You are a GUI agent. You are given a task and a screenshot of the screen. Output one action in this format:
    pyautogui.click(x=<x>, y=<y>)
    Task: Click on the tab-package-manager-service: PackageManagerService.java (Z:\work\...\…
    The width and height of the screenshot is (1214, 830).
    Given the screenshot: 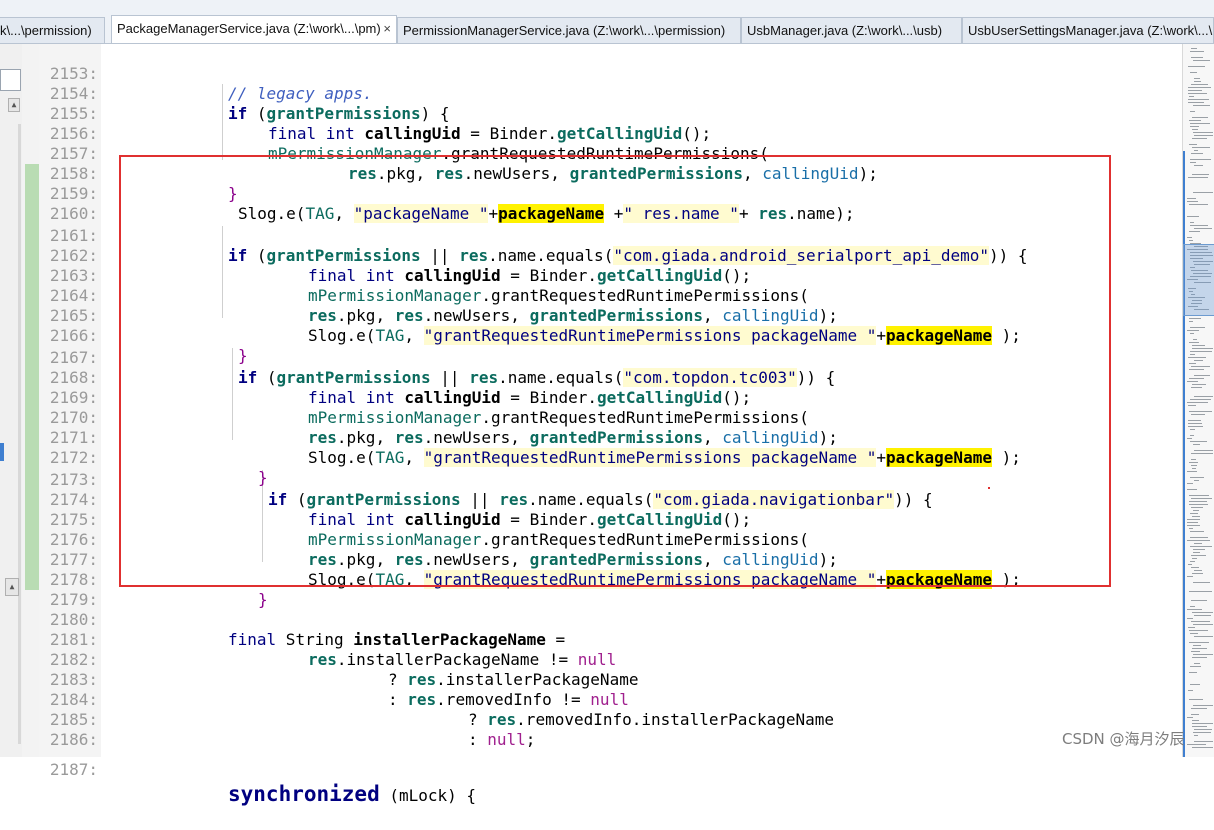 What is the action you would take?
    pyautogui.click(x=254, y=29)
    